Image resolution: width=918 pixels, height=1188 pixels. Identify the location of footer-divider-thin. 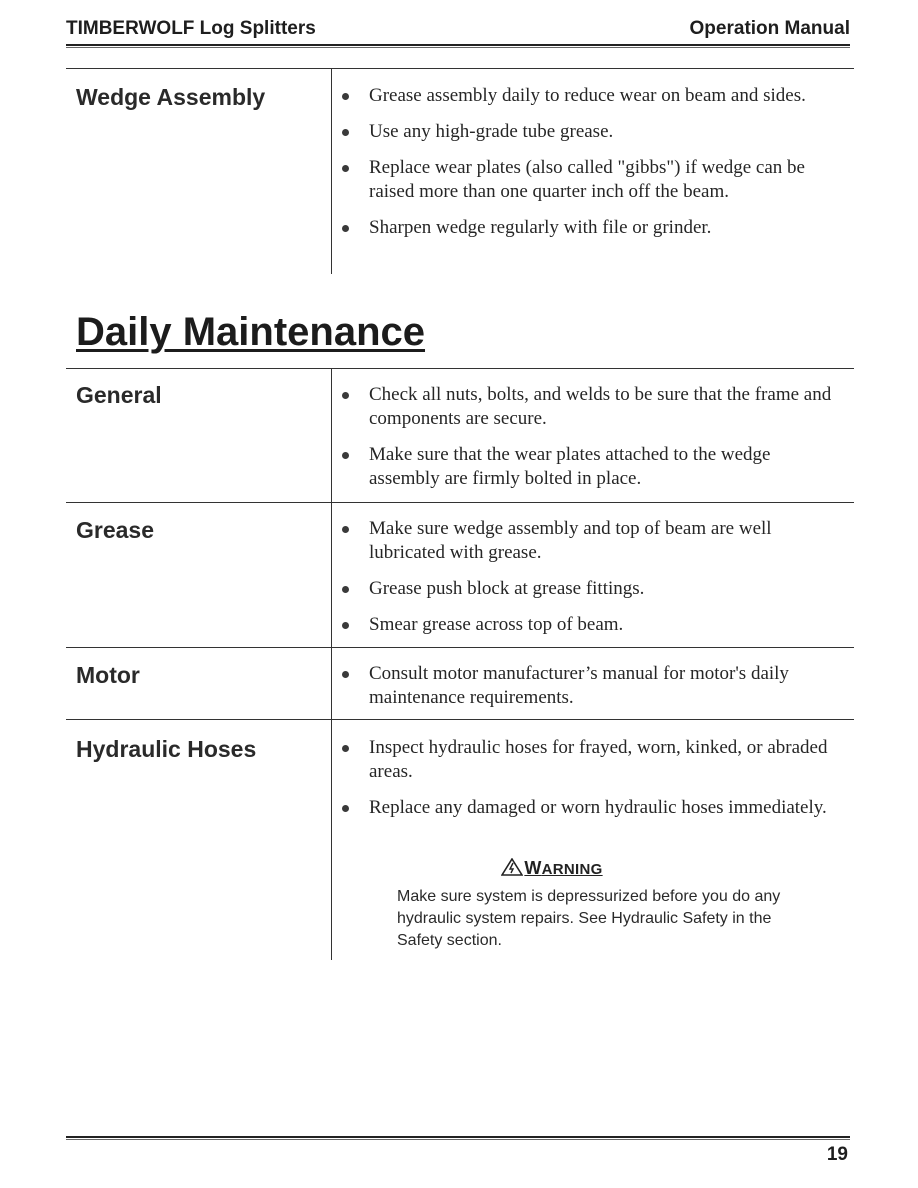
(458, 1139).